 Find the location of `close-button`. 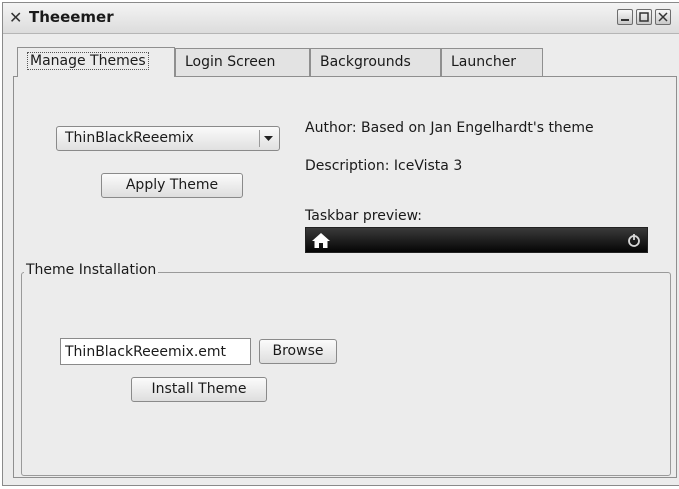

close-button is located at coordinates (663, 17).